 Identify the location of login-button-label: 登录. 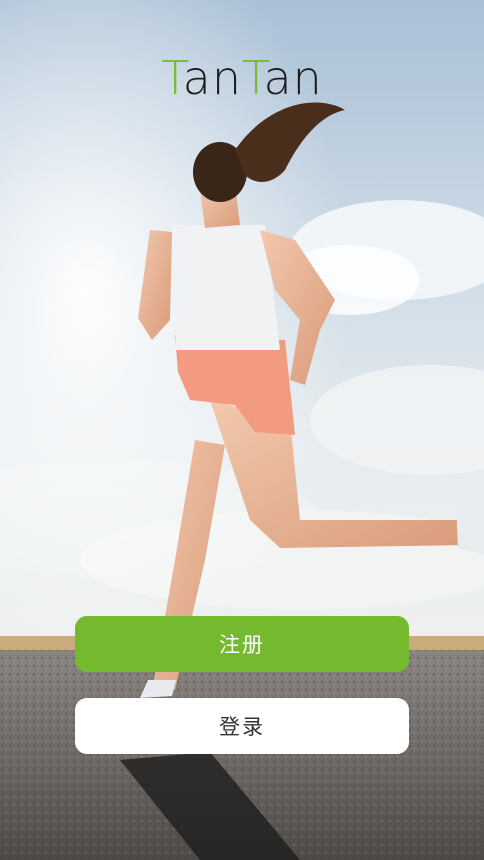
(242, 727).